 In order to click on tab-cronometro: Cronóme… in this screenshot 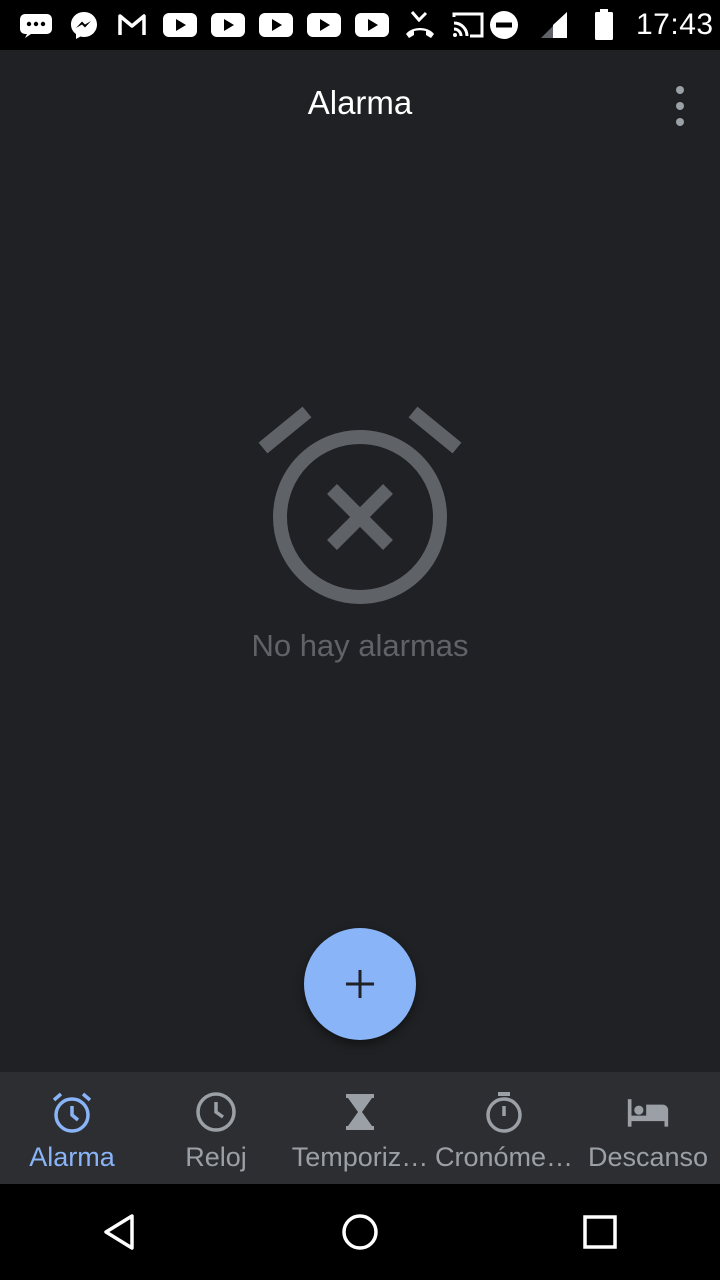, I will do `click(504, 1128)`.